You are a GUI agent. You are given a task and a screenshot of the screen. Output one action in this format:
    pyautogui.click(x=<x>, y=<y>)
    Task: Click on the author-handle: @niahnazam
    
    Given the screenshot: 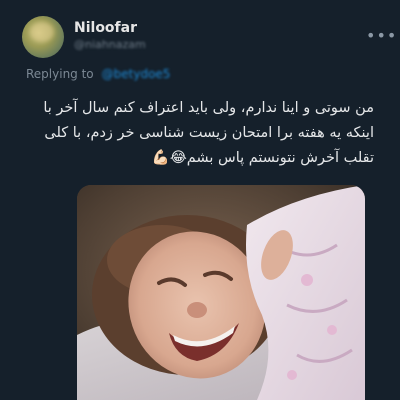 What is the action you would take?
    pyautogui.click(x=110, y=44)
    